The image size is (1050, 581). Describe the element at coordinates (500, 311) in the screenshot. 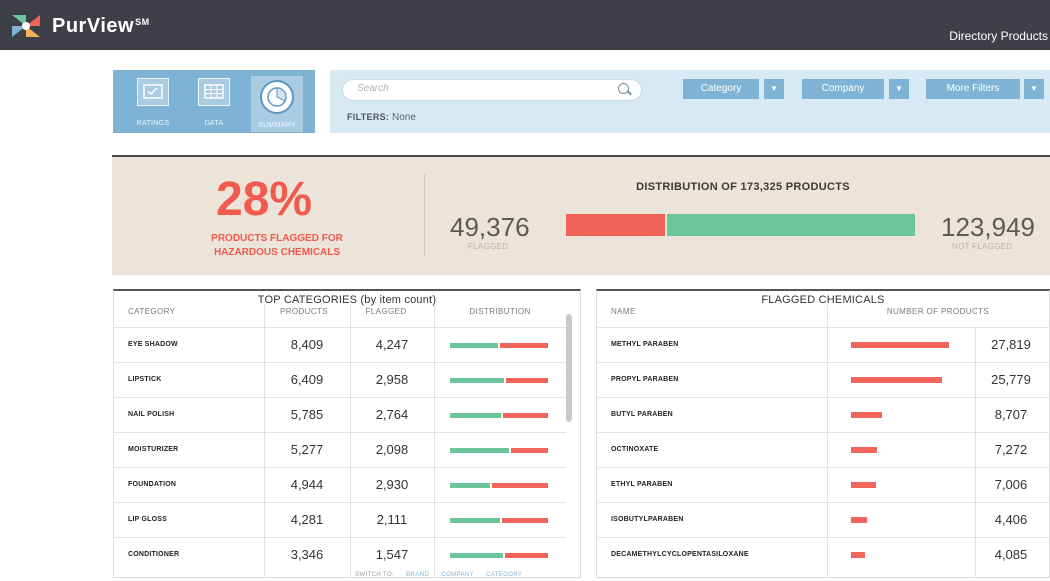

I see `col-header-distribution: DISTRIBUTION` at that location.